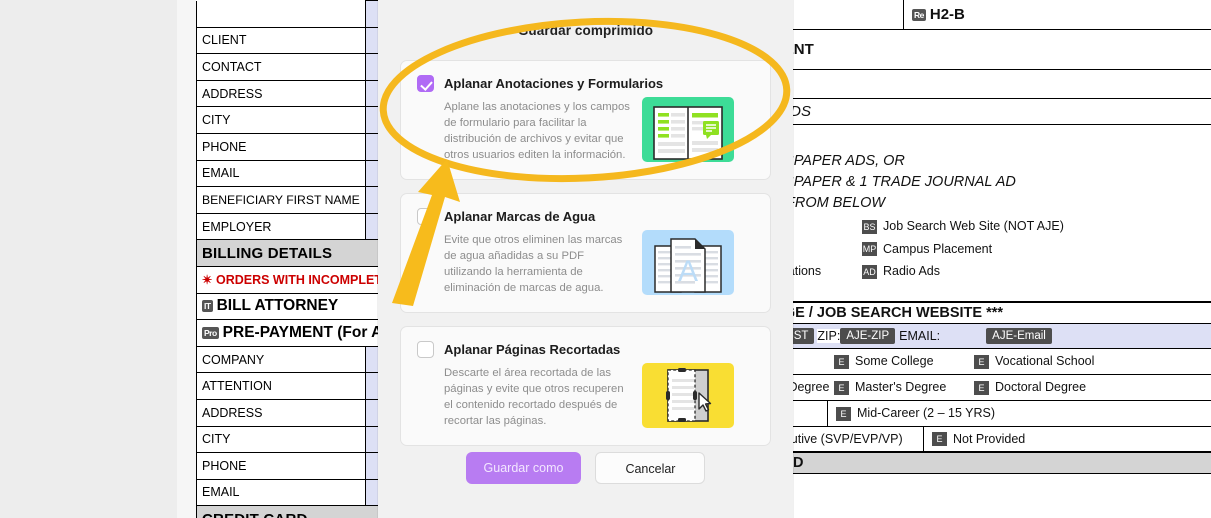 The image size is (1211, 518). What do you see at coordinates (869, 226) in the screenshot?
I see `option-icon: BS` at bounding box center [869, 226].